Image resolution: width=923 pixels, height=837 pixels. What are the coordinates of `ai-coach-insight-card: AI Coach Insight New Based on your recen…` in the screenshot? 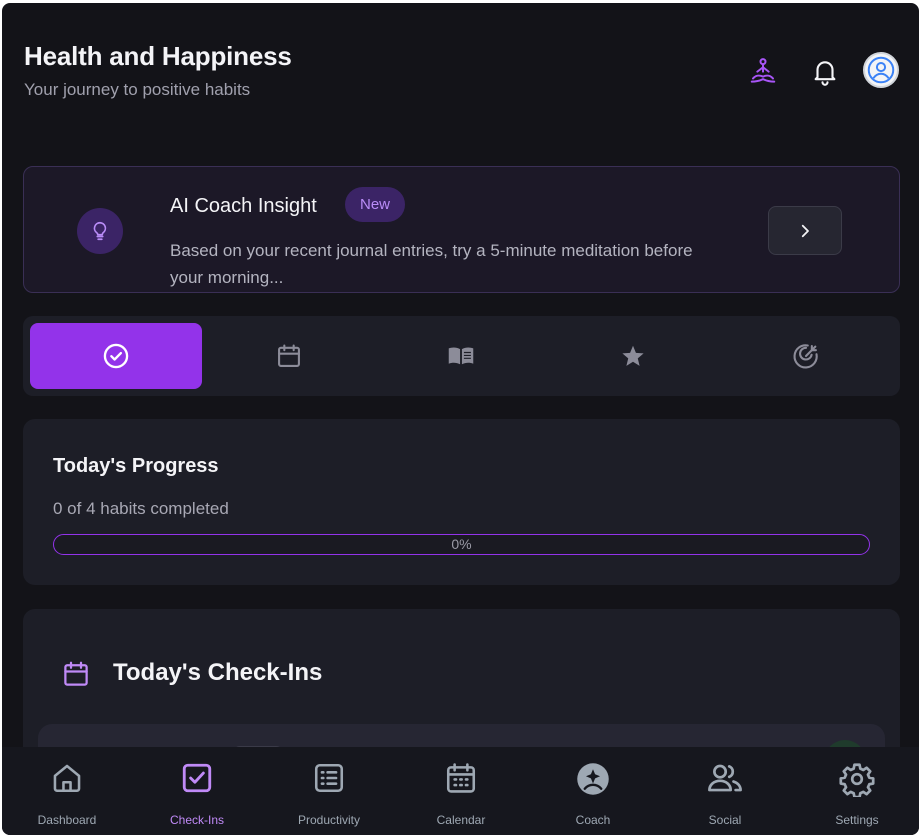 It's located at (461, 229).